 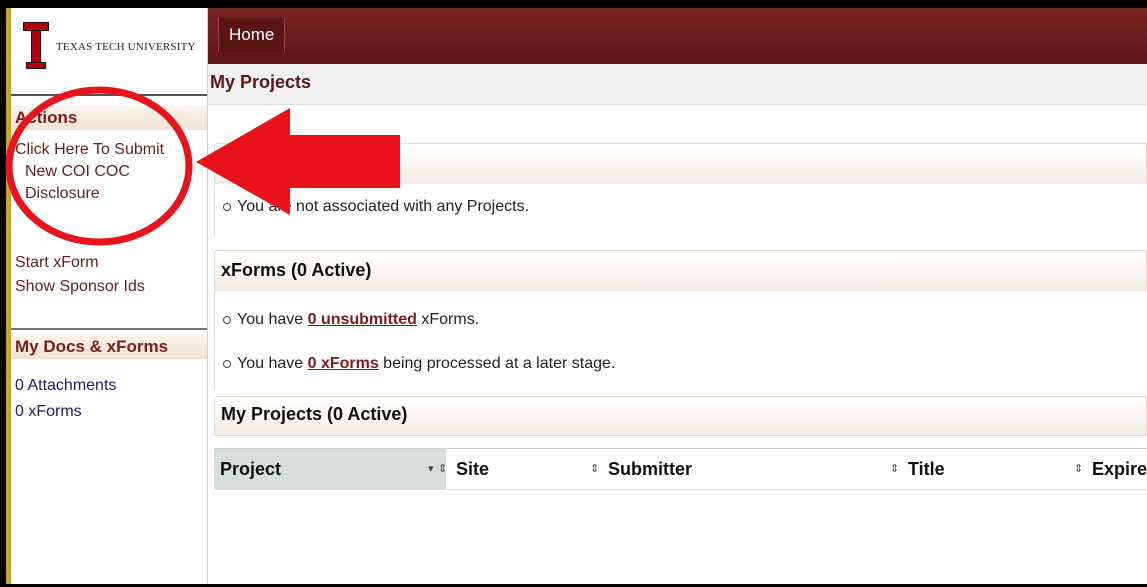 I want to click on start-xform-link: Start xForm, so click(x=57, y=262).